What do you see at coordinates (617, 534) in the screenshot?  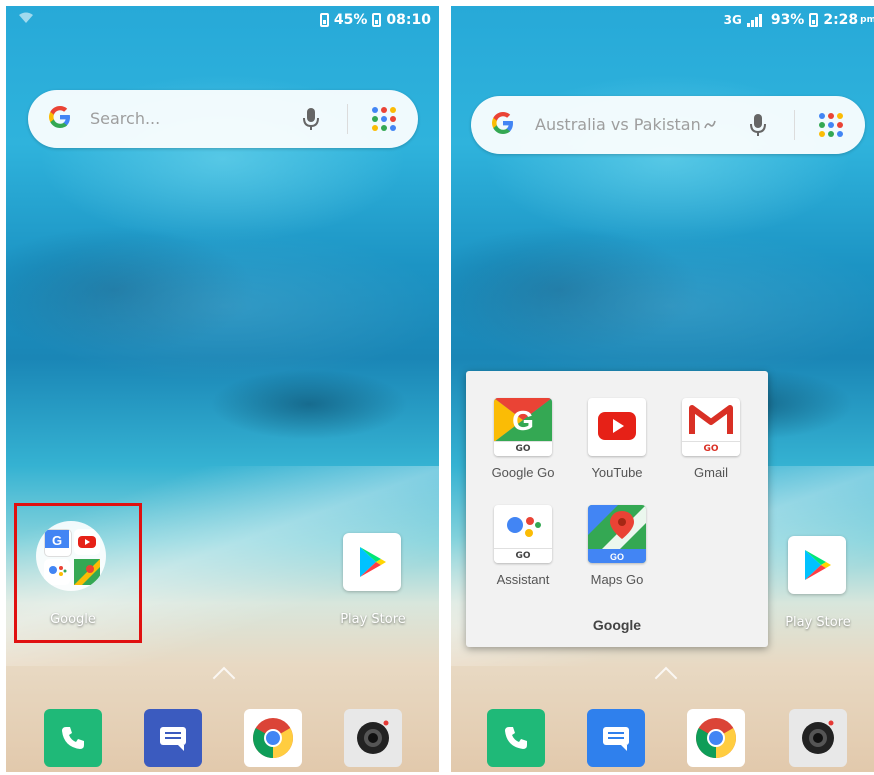 I see `maps-go-icon: GO` at bounding box center [617, 534].